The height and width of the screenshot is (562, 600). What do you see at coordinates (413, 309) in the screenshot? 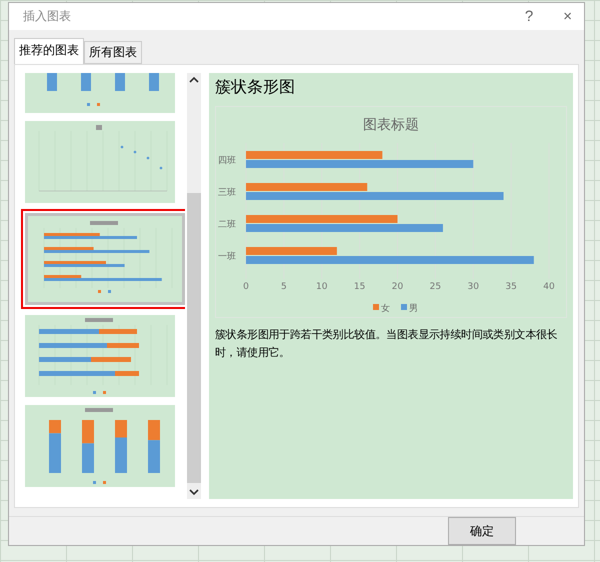
I see `legend-label: 男` at bounding box center [413, 309].